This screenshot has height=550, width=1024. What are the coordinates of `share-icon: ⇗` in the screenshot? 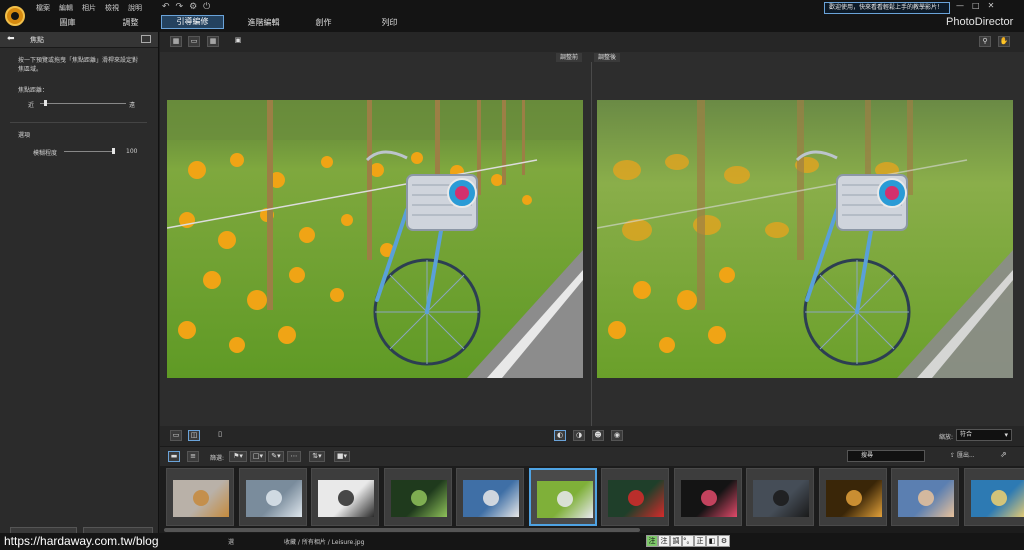 It's located at (1007, 456).